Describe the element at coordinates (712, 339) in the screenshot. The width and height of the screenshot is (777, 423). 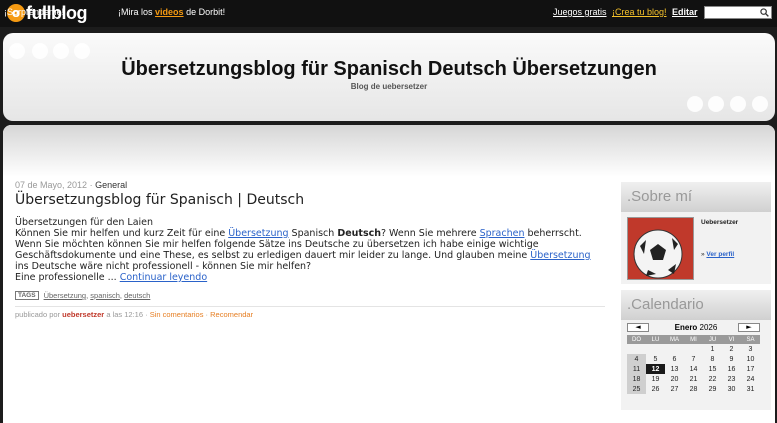
I see `calendar-weekday: JU` at that location.